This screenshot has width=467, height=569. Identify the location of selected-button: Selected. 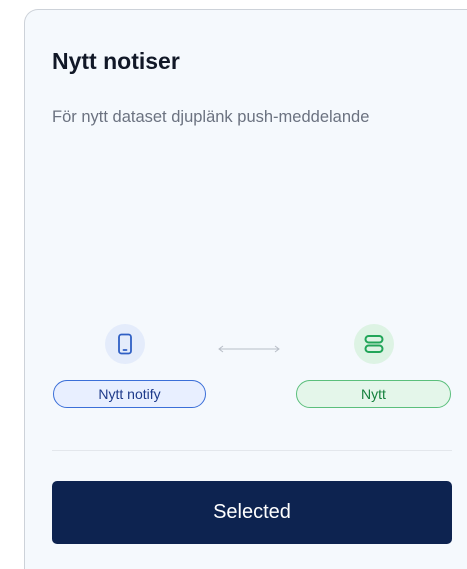
(252, 512).